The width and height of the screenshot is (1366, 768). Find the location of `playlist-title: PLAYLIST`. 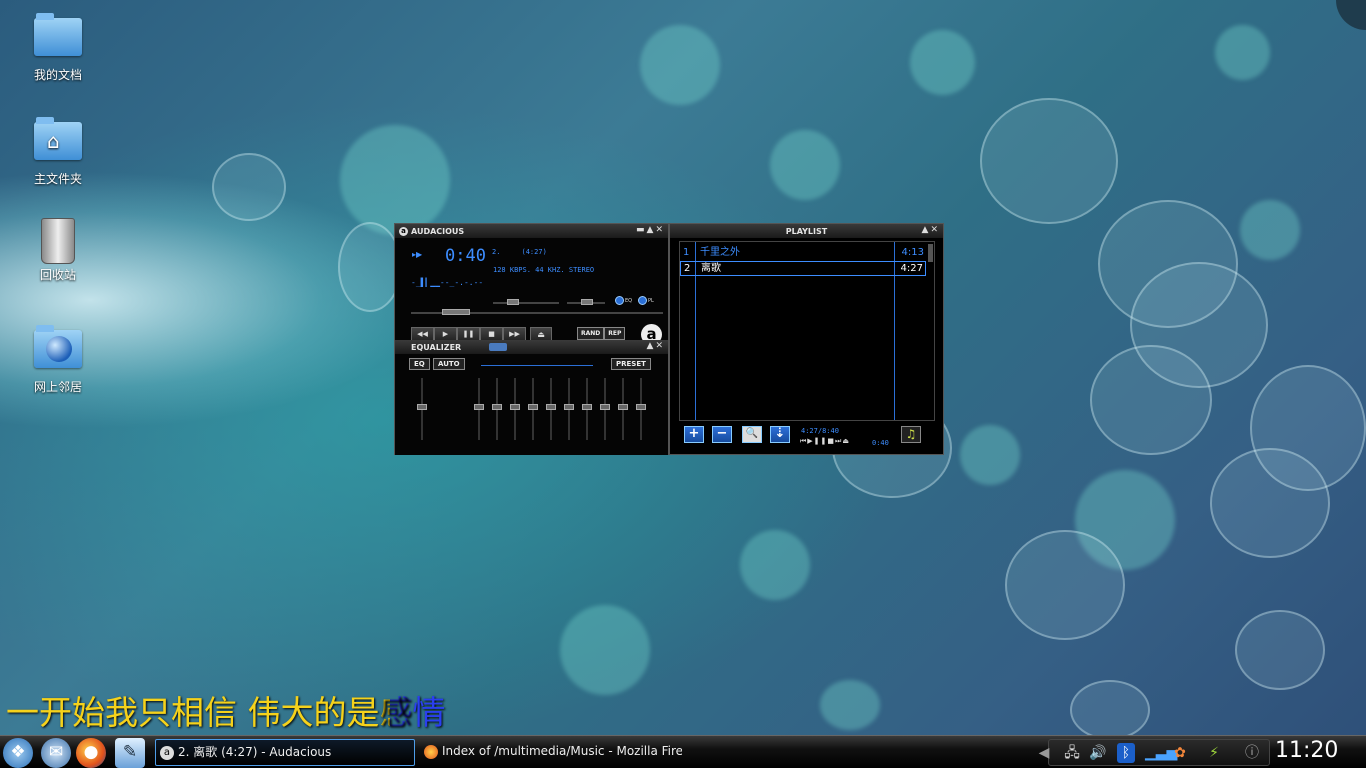

playlist-title: PLAYLIST is located at coordinates (806, 231).